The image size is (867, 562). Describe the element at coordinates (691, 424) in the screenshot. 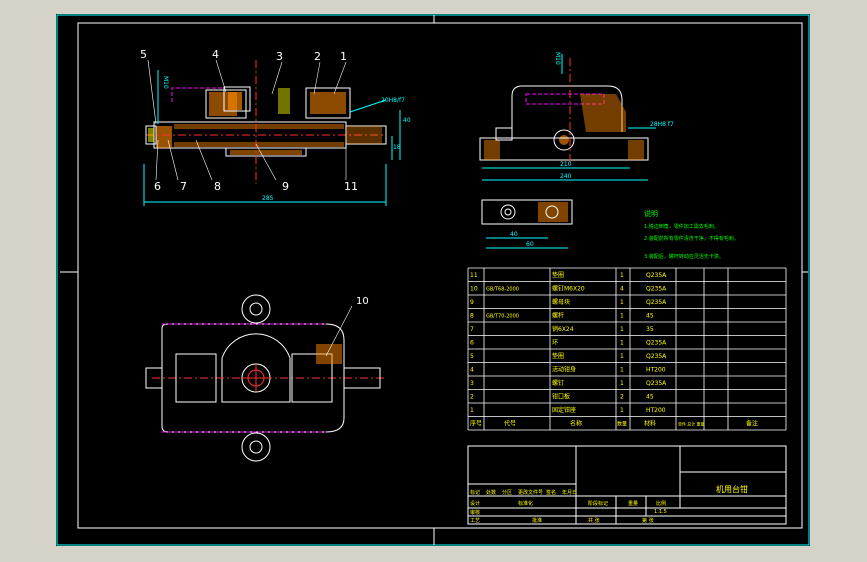

I see `header-weight: 单件 总计 重量` at that location.